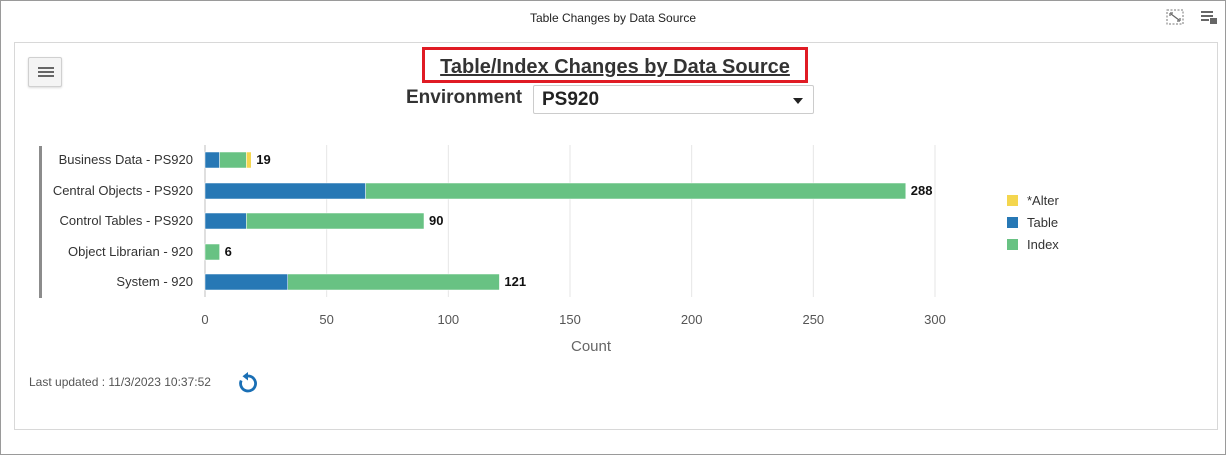 The height and width of the screenshot is (455, 1226). Describe the element at coordinates (935, 319) in the screenshot. I see `x-tick-label: 300` at that location.